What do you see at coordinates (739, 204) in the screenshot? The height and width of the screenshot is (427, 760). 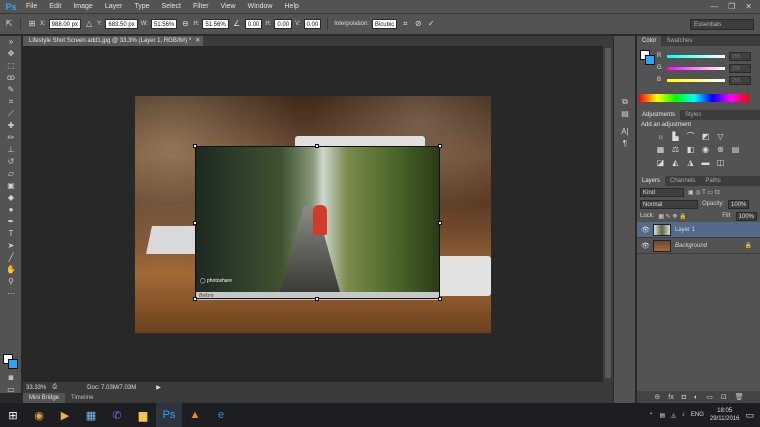 I see `opacity-field: 100%` at bounding box center [739, 204].